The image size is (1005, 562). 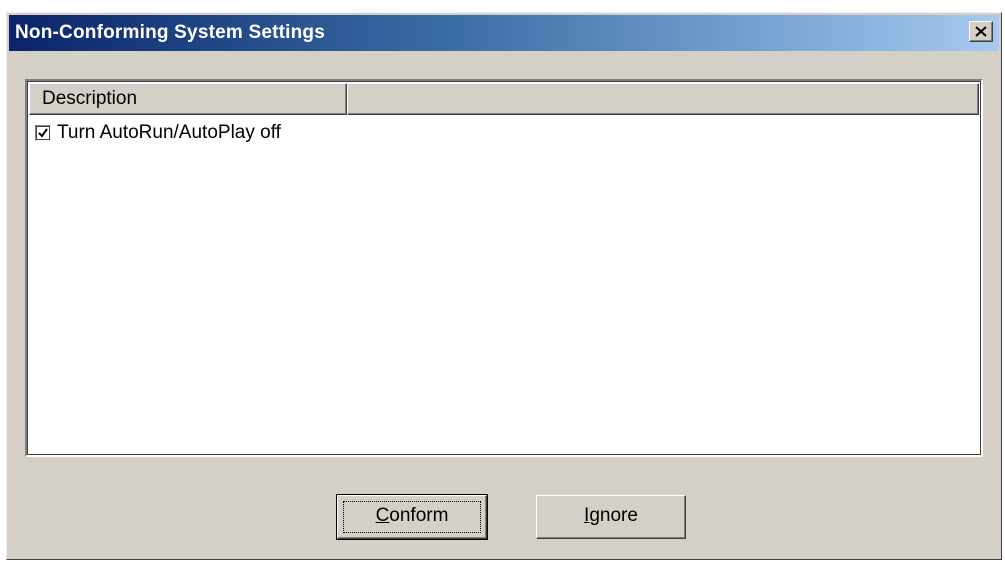 I want to click on focus-rectangle, so click(x=412, y=517).